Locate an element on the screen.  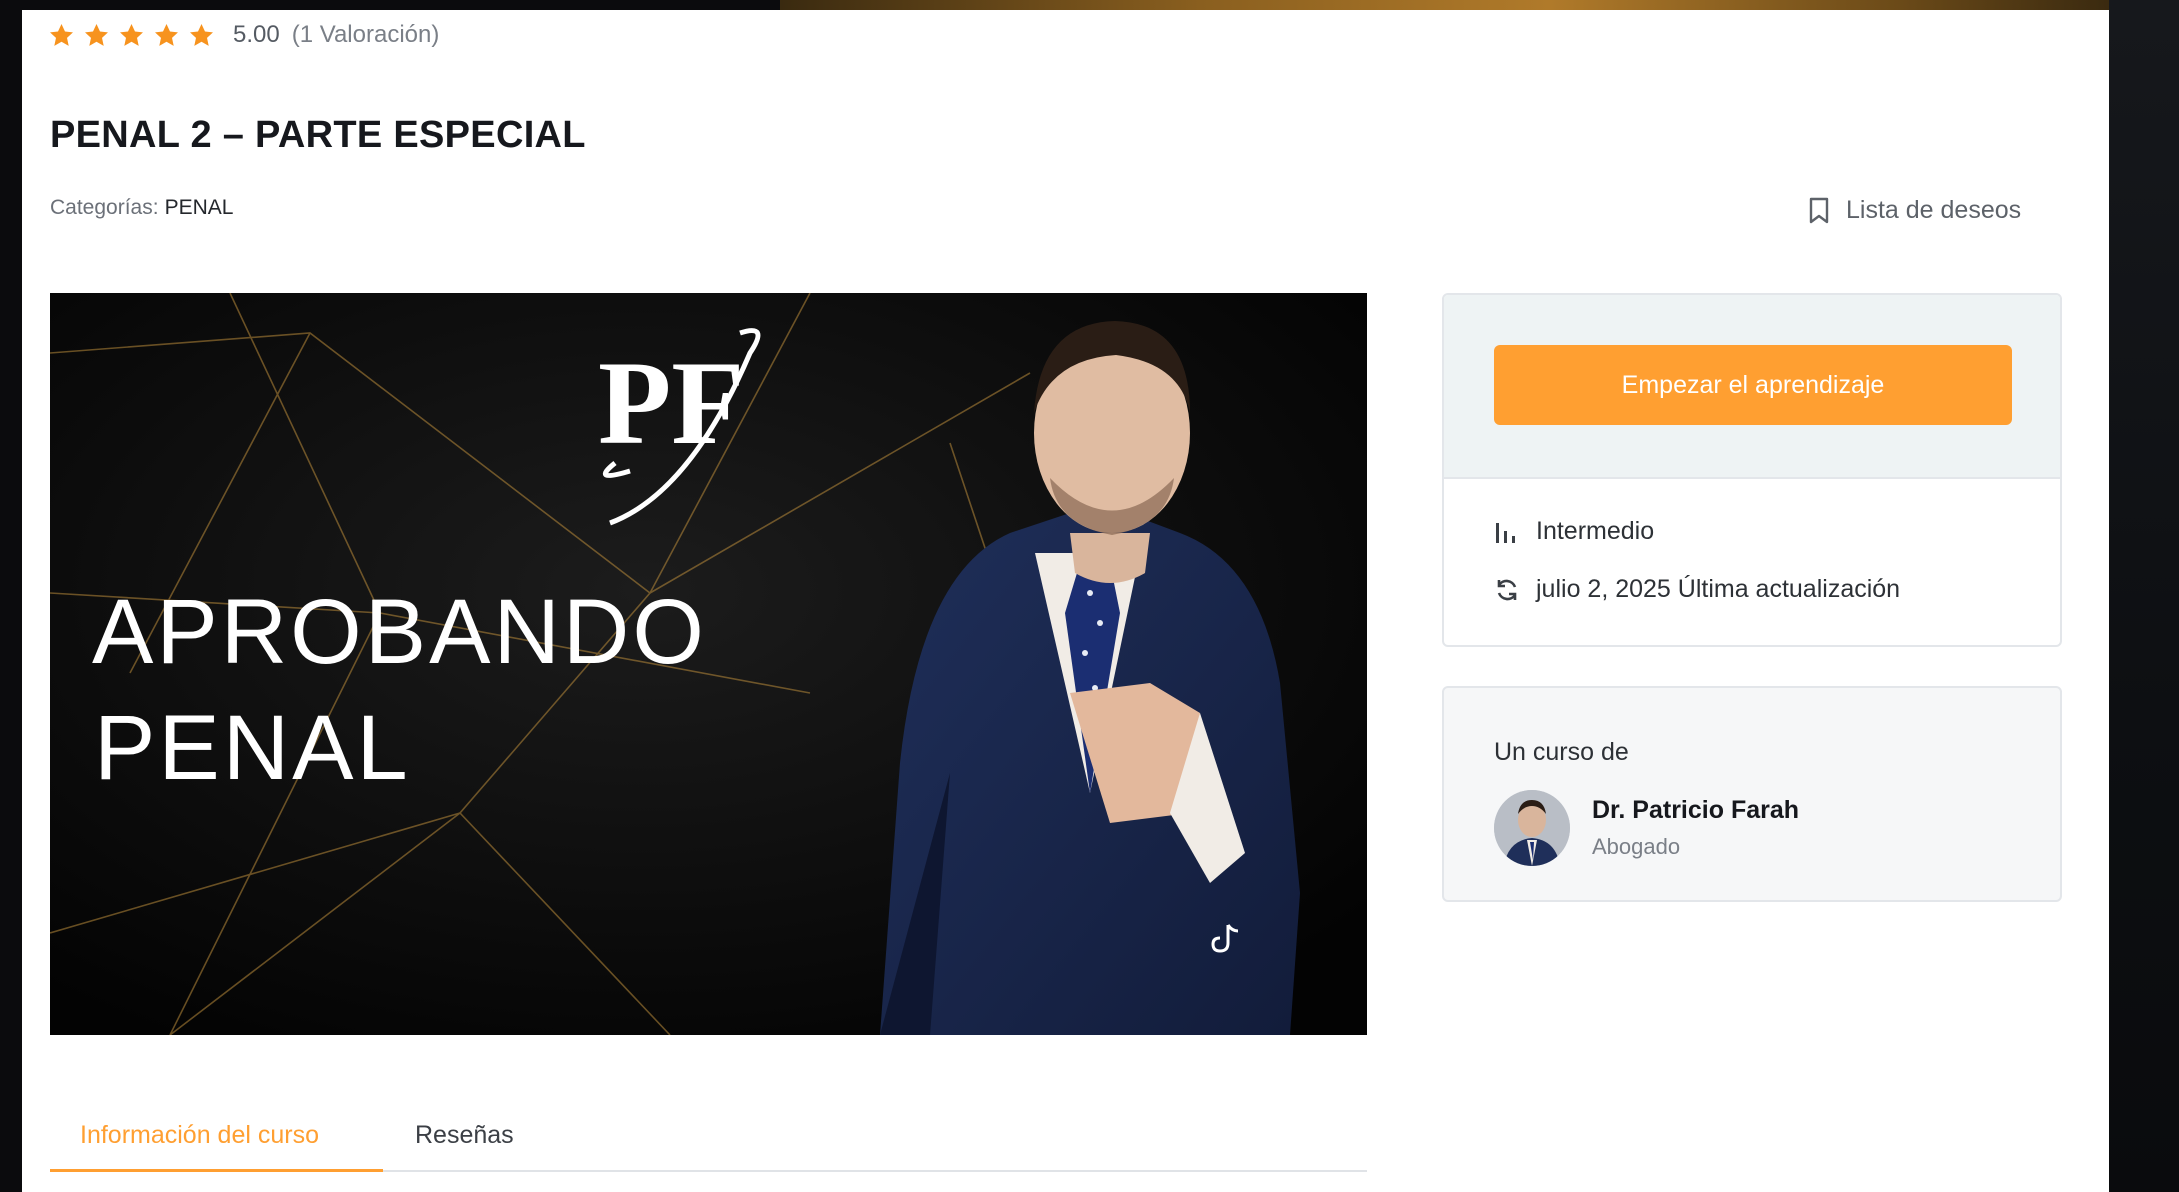
wishlist-label: Lista de deseos is located at coordinates (1934, 210).